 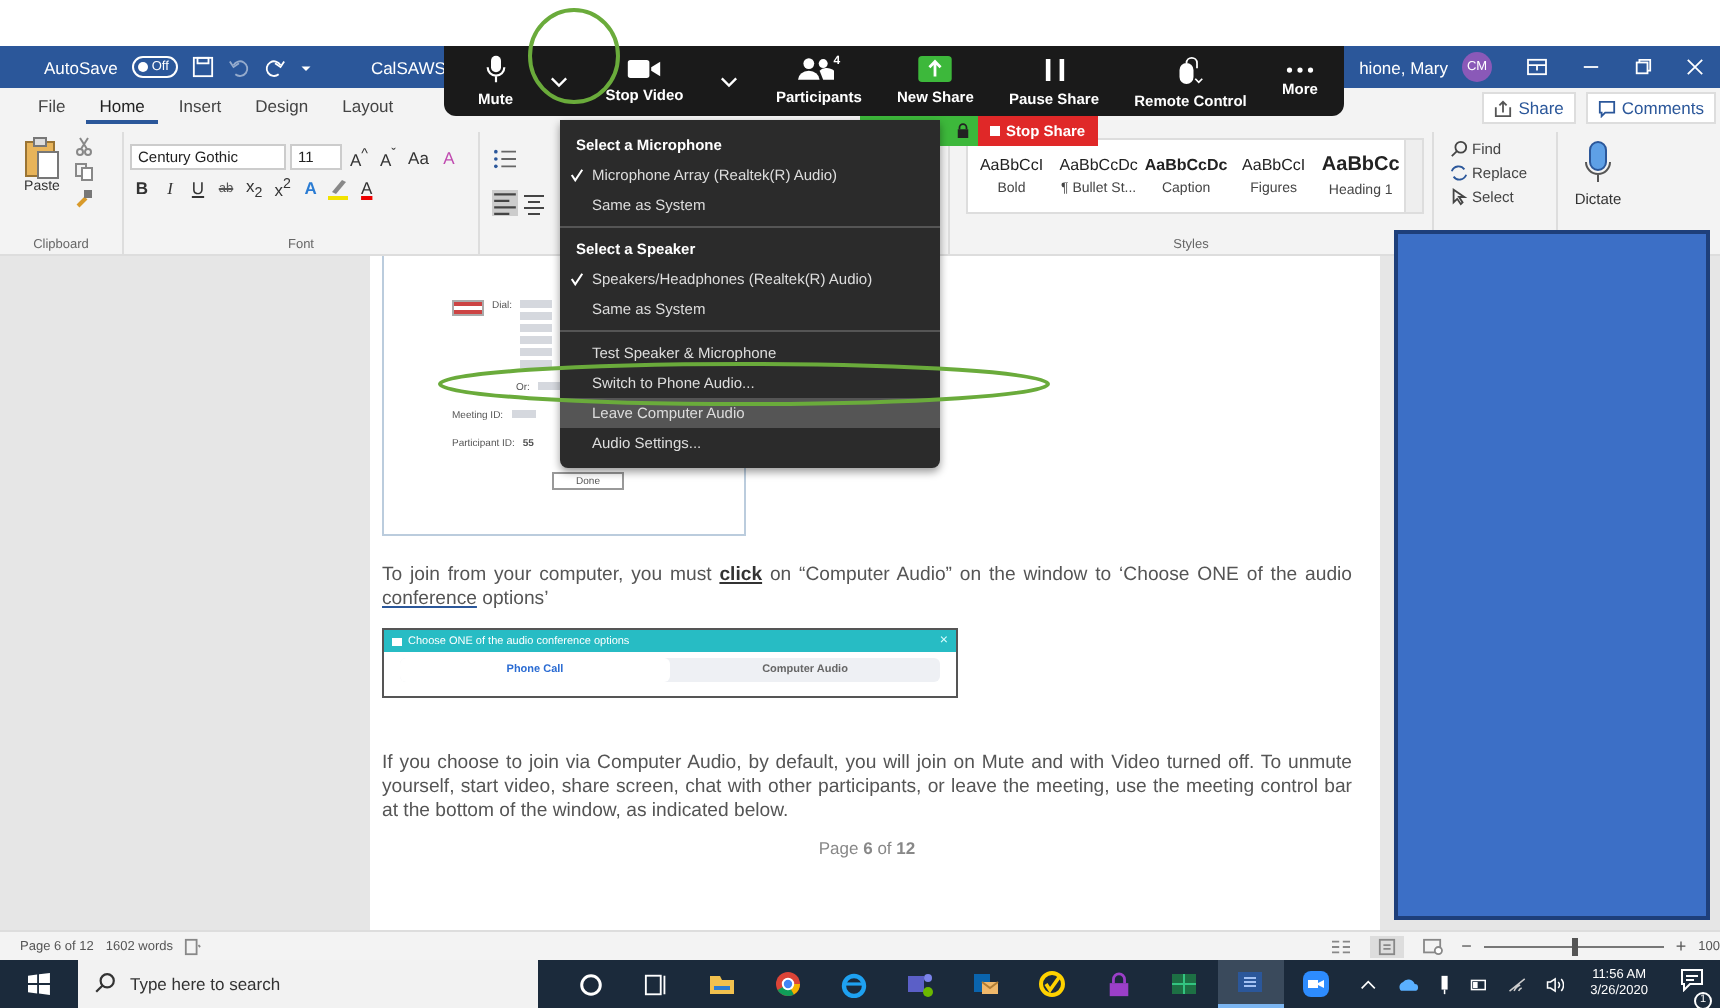 I want to click on text-effects-button: A, so click(x=310, y=188).